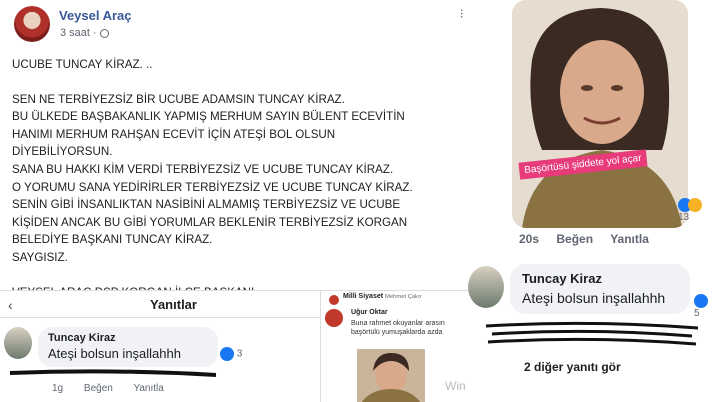 This screenshot has height=402, width=714. Describe the element at coordinates (95, 15) in the screenshot. I see `post-author: Veysel Araç` at that location.